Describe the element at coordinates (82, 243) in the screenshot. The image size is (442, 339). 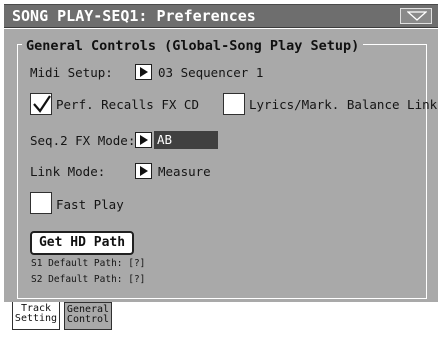
I see `get-hd-path-button: Get HD Path` at that location.